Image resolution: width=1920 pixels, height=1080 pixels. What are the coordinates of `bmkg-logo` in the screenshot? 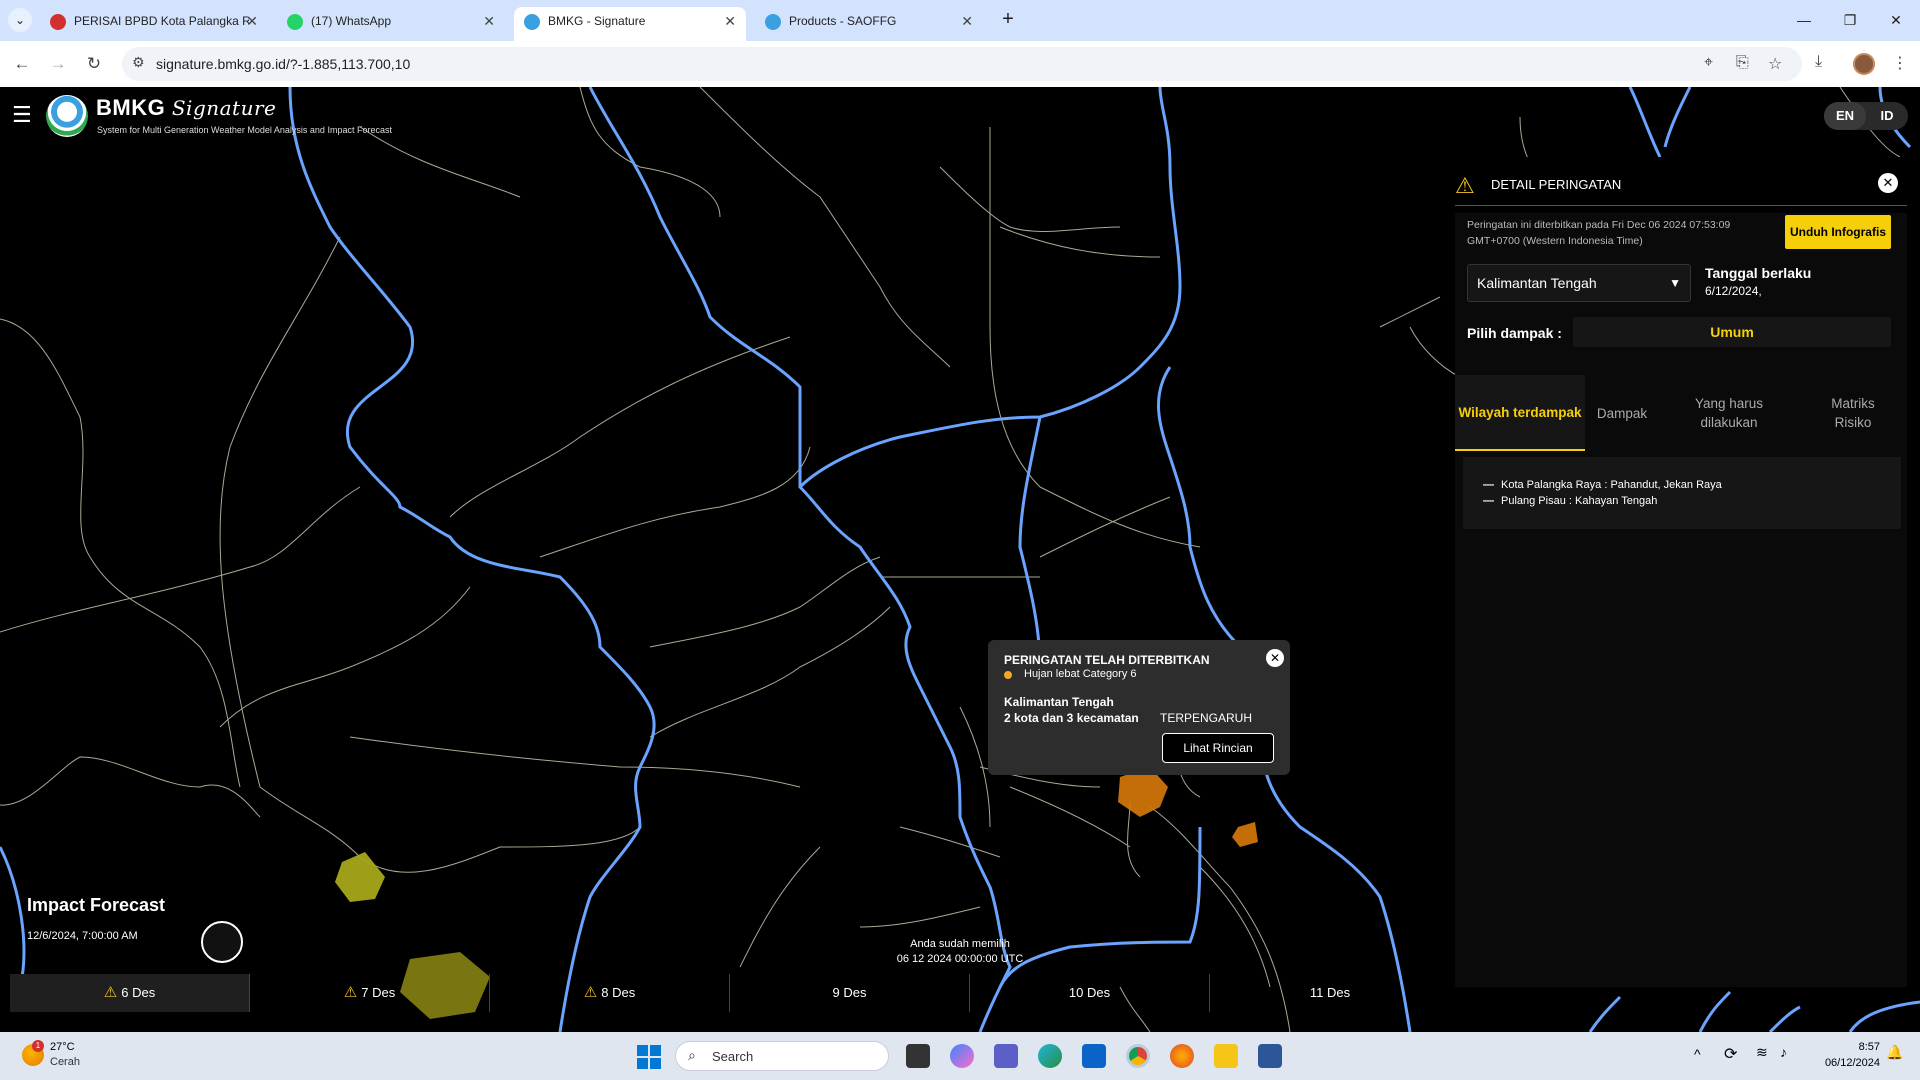 It's located at (67, 116).